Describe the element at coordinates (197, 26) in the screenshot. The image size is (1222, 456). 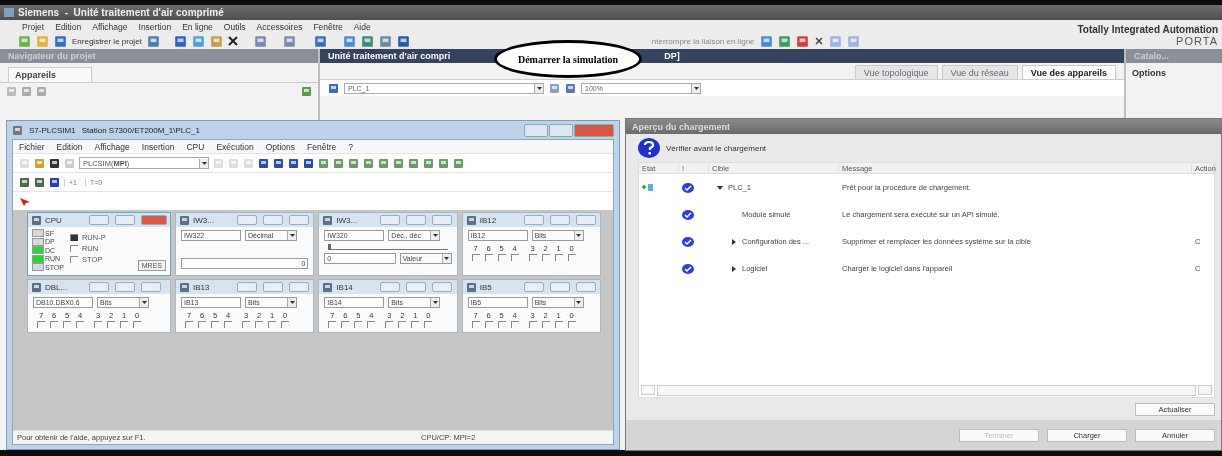
I see `menu-item: En ligne` at that location.